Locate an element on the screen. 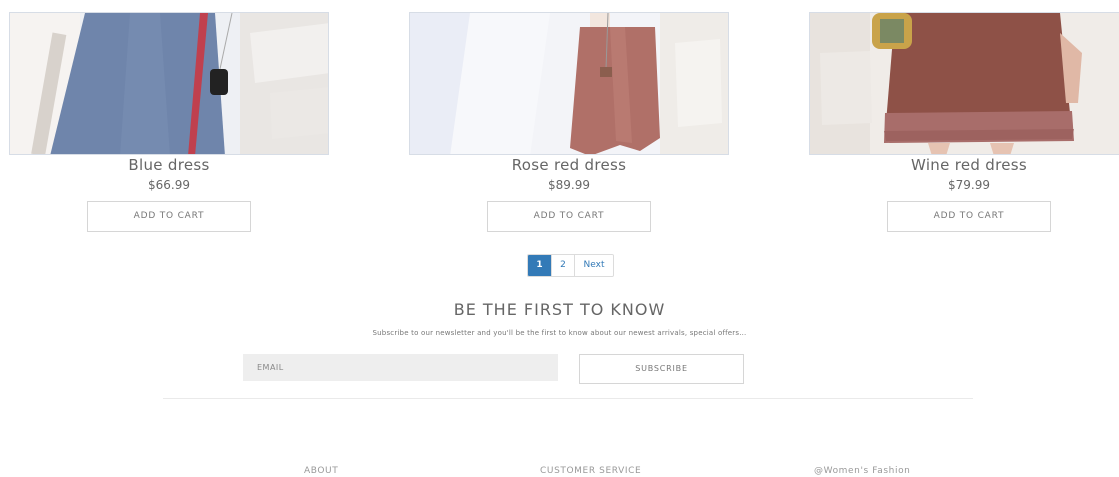 This screenshot has width=1119, height=477. product-image-wine-red-dress is located at coordinates (964, 83).